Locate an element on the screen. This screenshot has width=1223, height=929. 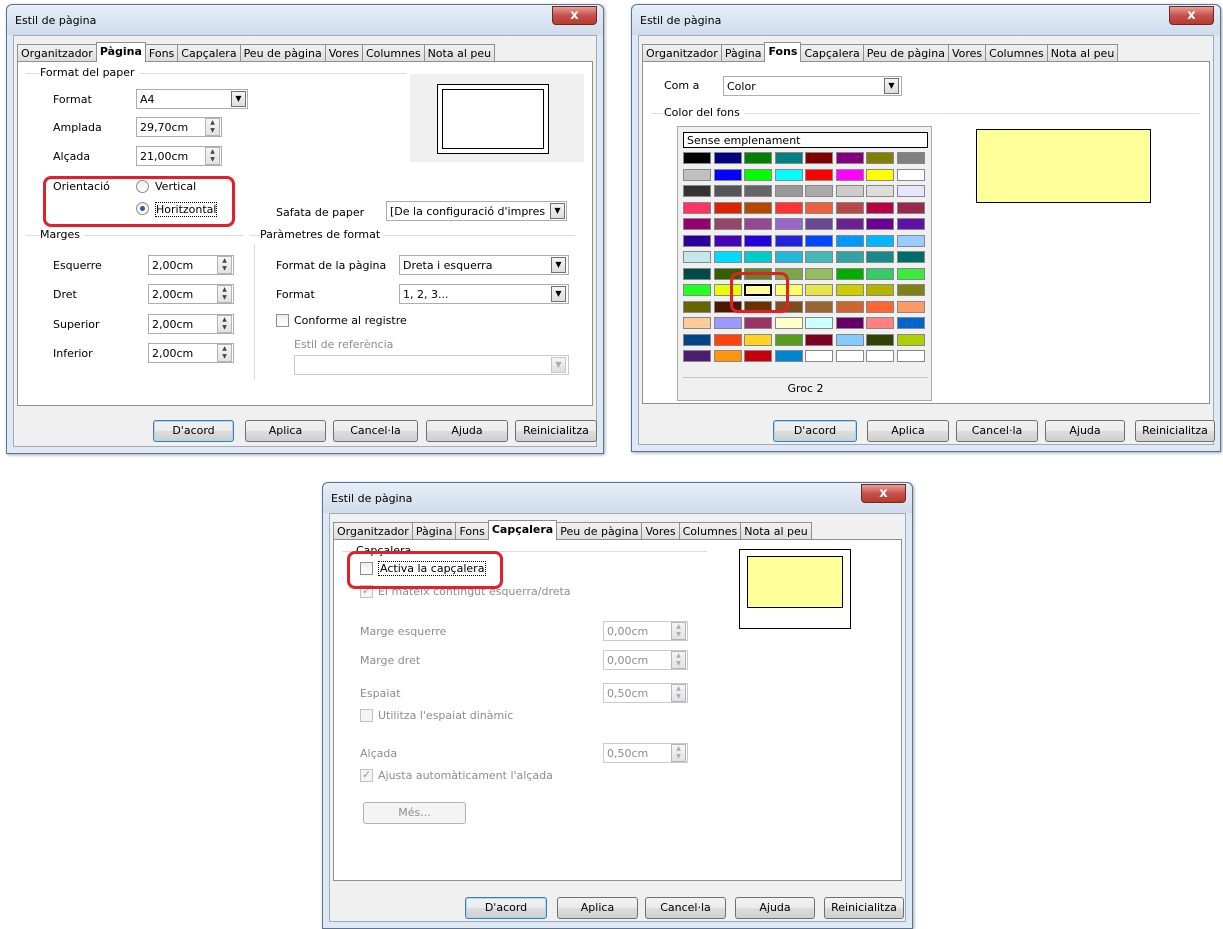
reset-button: Reinicialitza is located at coordinates (1175, 431).